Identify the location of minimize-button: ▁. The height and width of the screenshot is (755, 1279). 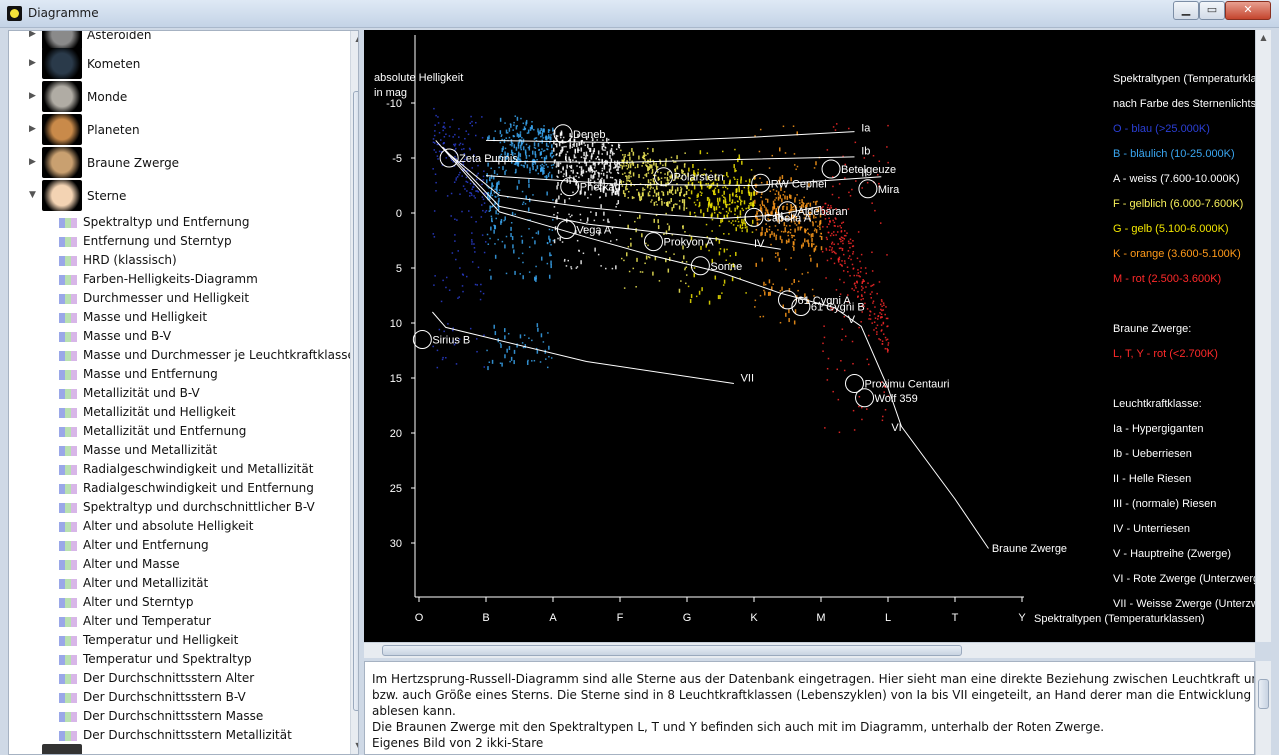
(1186, 10).